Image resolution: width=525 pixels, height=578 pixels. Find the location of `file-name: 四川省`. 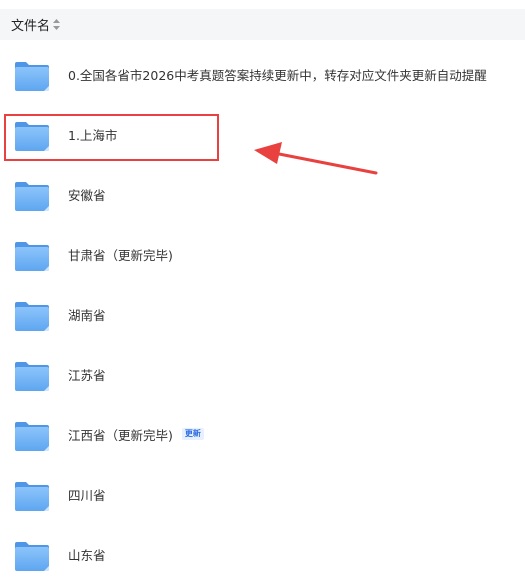

file-name: 四川省 is located at coordinates (87, 494).